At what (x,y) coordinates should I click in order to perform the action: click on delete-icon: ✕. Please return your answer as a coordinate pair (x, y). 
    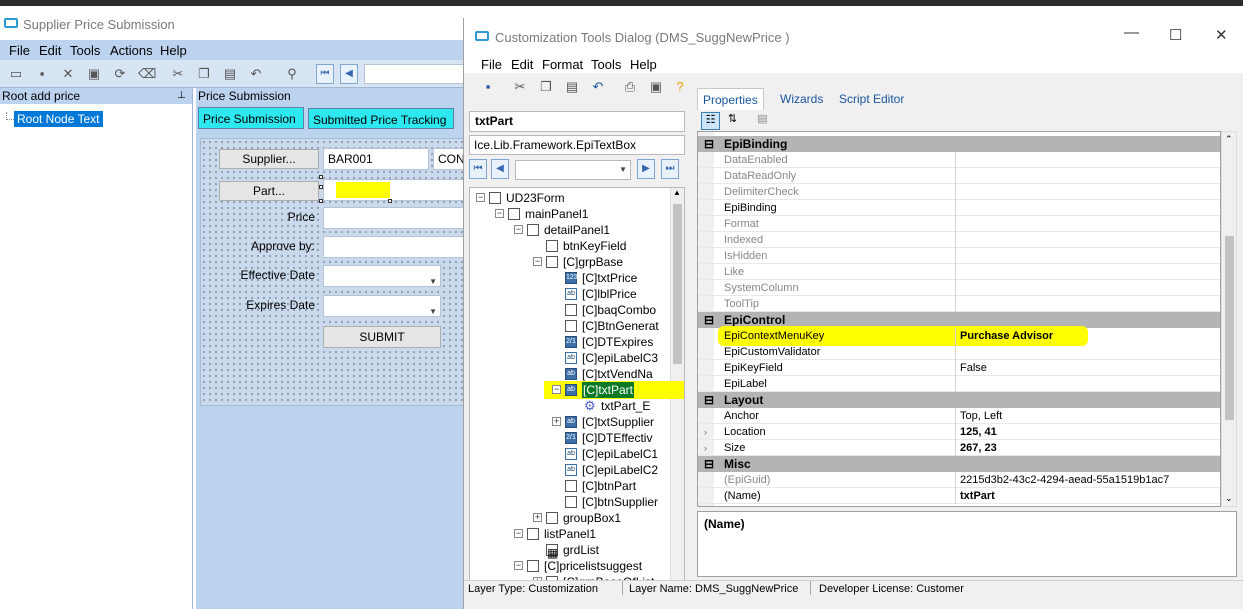
    Looking at the image, I should click on (68, 74).